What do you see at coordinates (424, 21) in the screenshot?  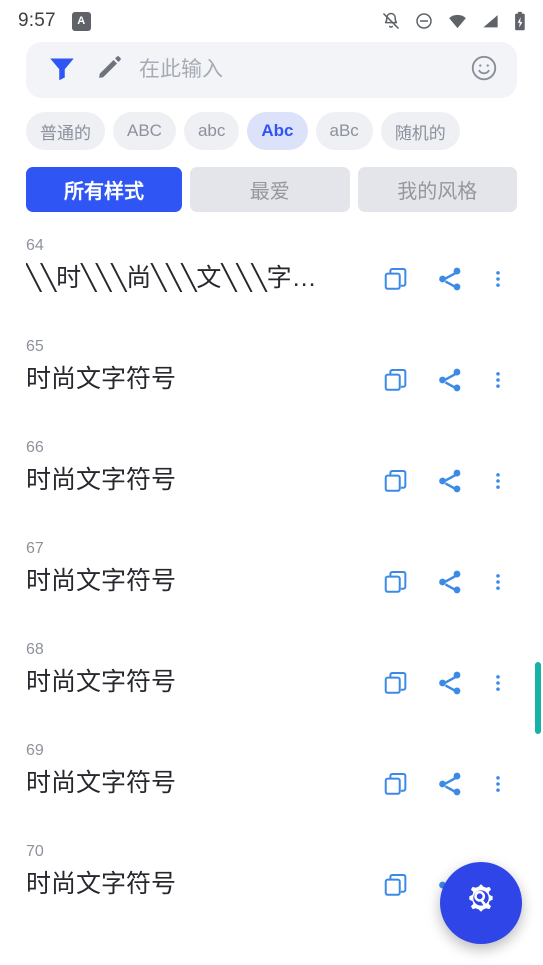 I see `do-not-disturb-icon` at bounding box center [424, 21].